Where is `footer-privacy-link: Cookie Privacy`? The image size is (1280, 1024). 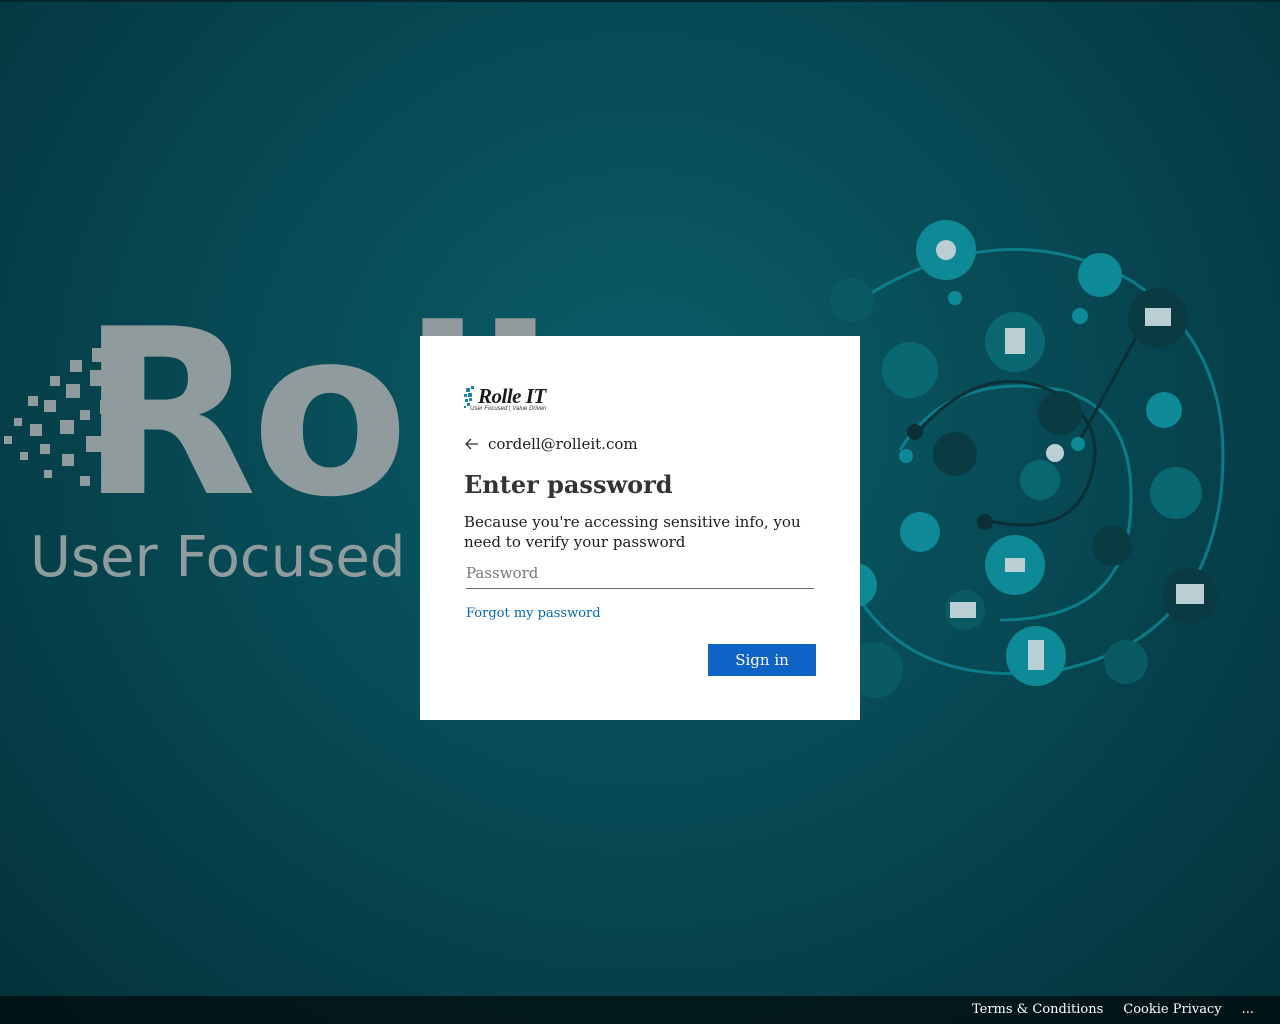
footer-privacy-link: Cookie Privacy is located at coordinates (1172, 1009).